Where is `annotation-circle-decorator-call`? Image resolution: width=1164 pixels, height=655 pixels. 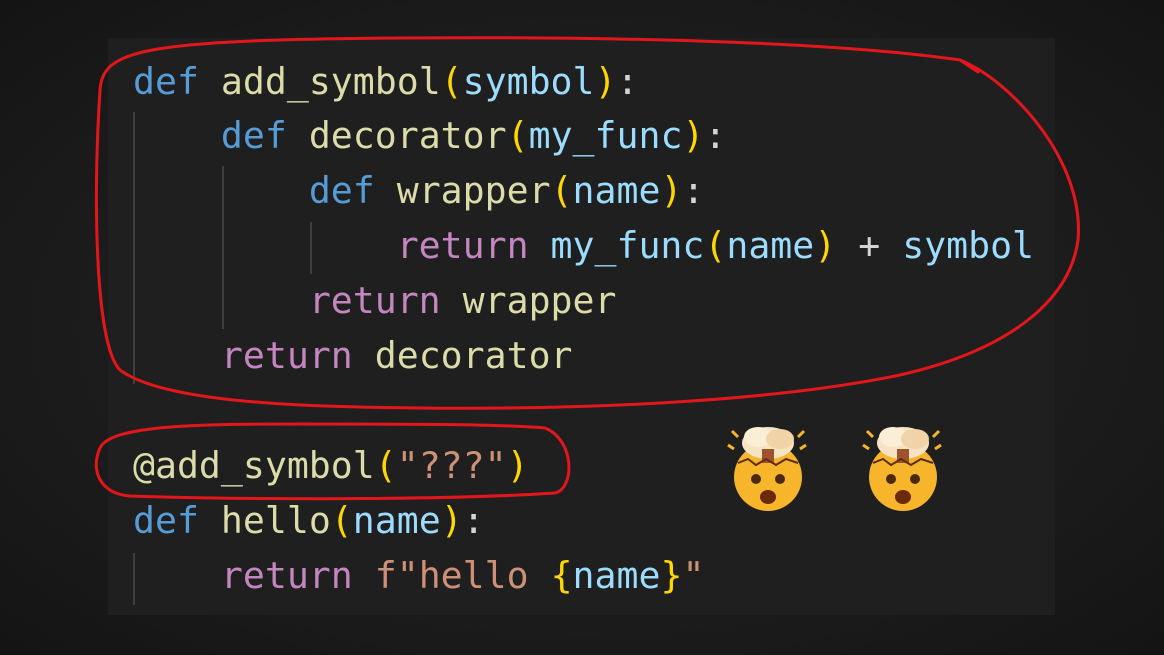 annotation-circle-decorator-call is located at coordinates (332, 461).